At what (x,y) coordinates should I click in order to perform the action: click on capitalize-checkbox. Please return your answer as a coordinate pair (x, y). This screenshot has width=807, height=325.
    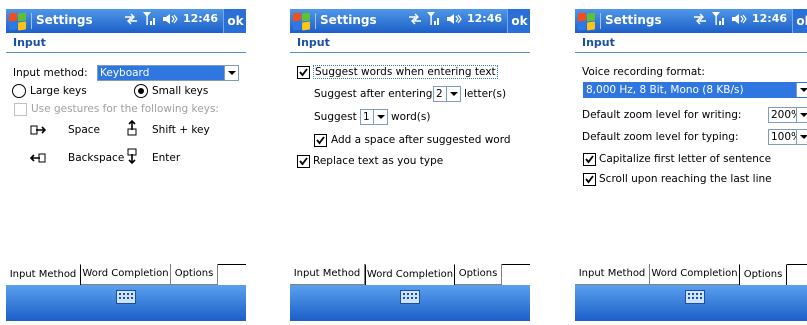
    Looking at the image, I should click on (589, 159).